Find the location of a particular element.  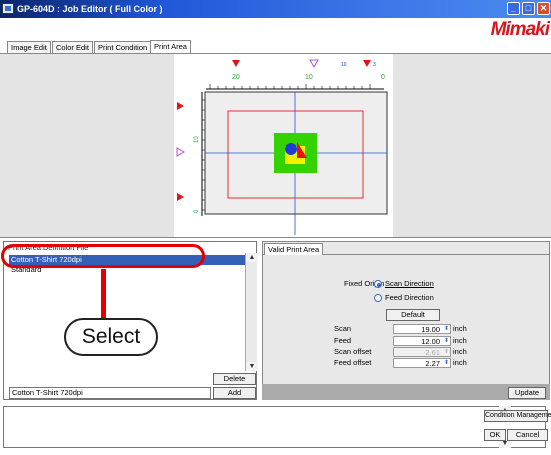

feed-offset-label: Feed offset is located at coordinates (353, 362).